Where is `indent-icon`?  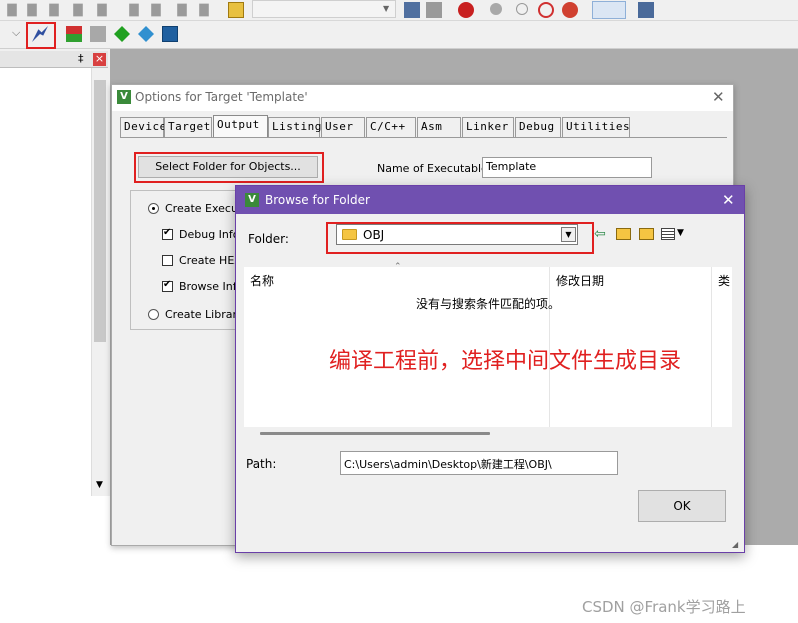 indent-icon is located at coordinates (134, 10).